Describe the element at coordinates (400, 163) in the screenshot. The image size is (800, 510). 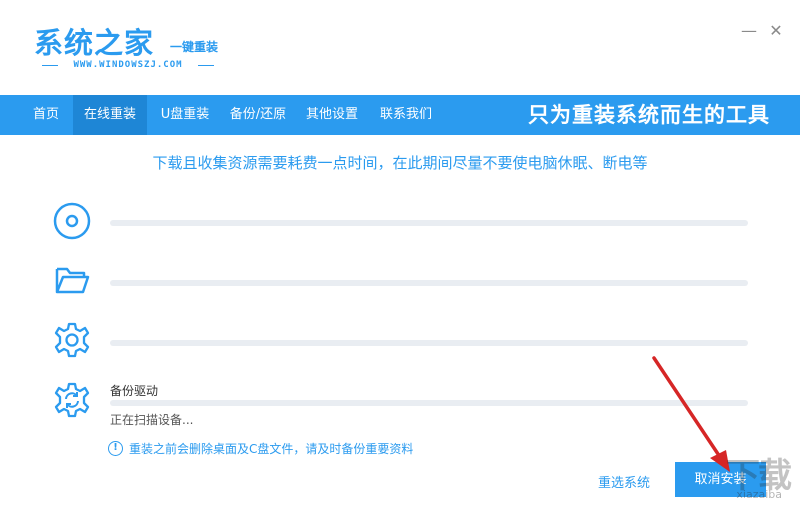
I see `notice-text: 下载且收集资源需要耗费一点时间，在此期间尽量不要使电脑休眠、断电等` at that location.